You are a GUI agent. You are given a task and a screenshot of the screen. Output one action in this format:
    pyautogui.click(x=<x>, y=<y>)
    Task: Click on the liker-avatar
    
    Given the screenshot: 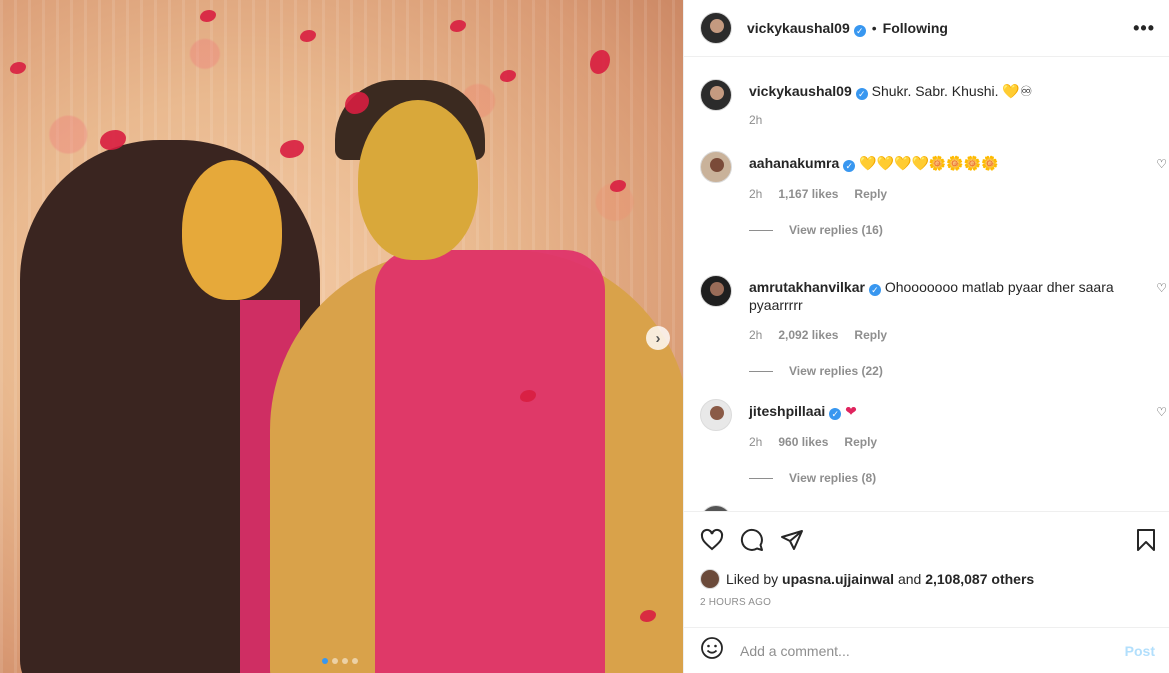 What is the action you would take?
    pyautogui.click(x=710, y=579)
    